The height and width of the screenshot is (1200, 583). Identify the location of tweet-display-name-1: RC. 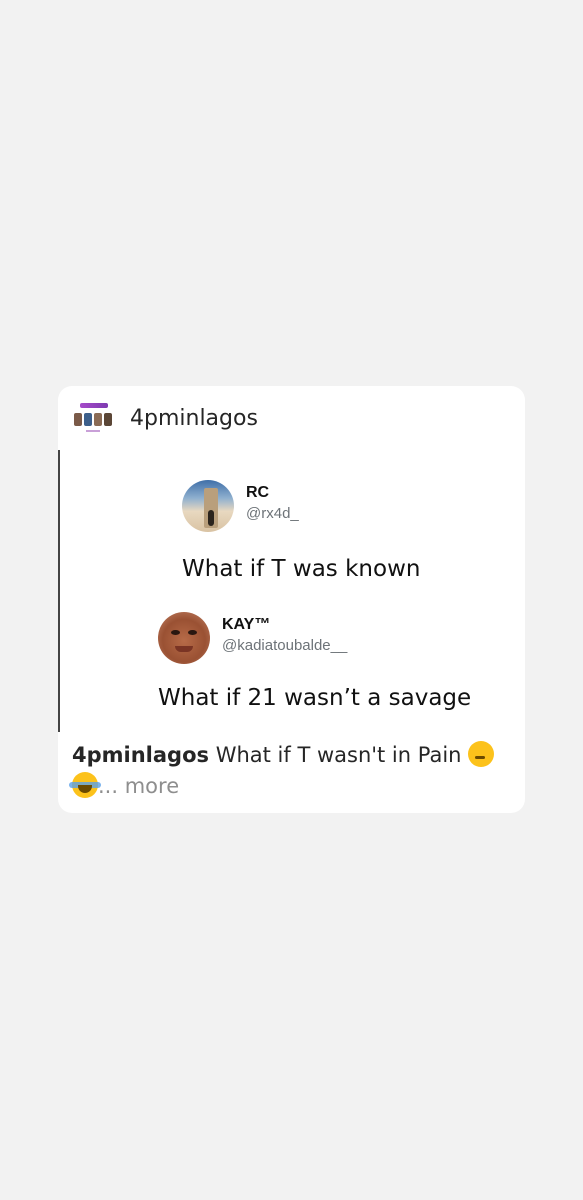
(258, 492).